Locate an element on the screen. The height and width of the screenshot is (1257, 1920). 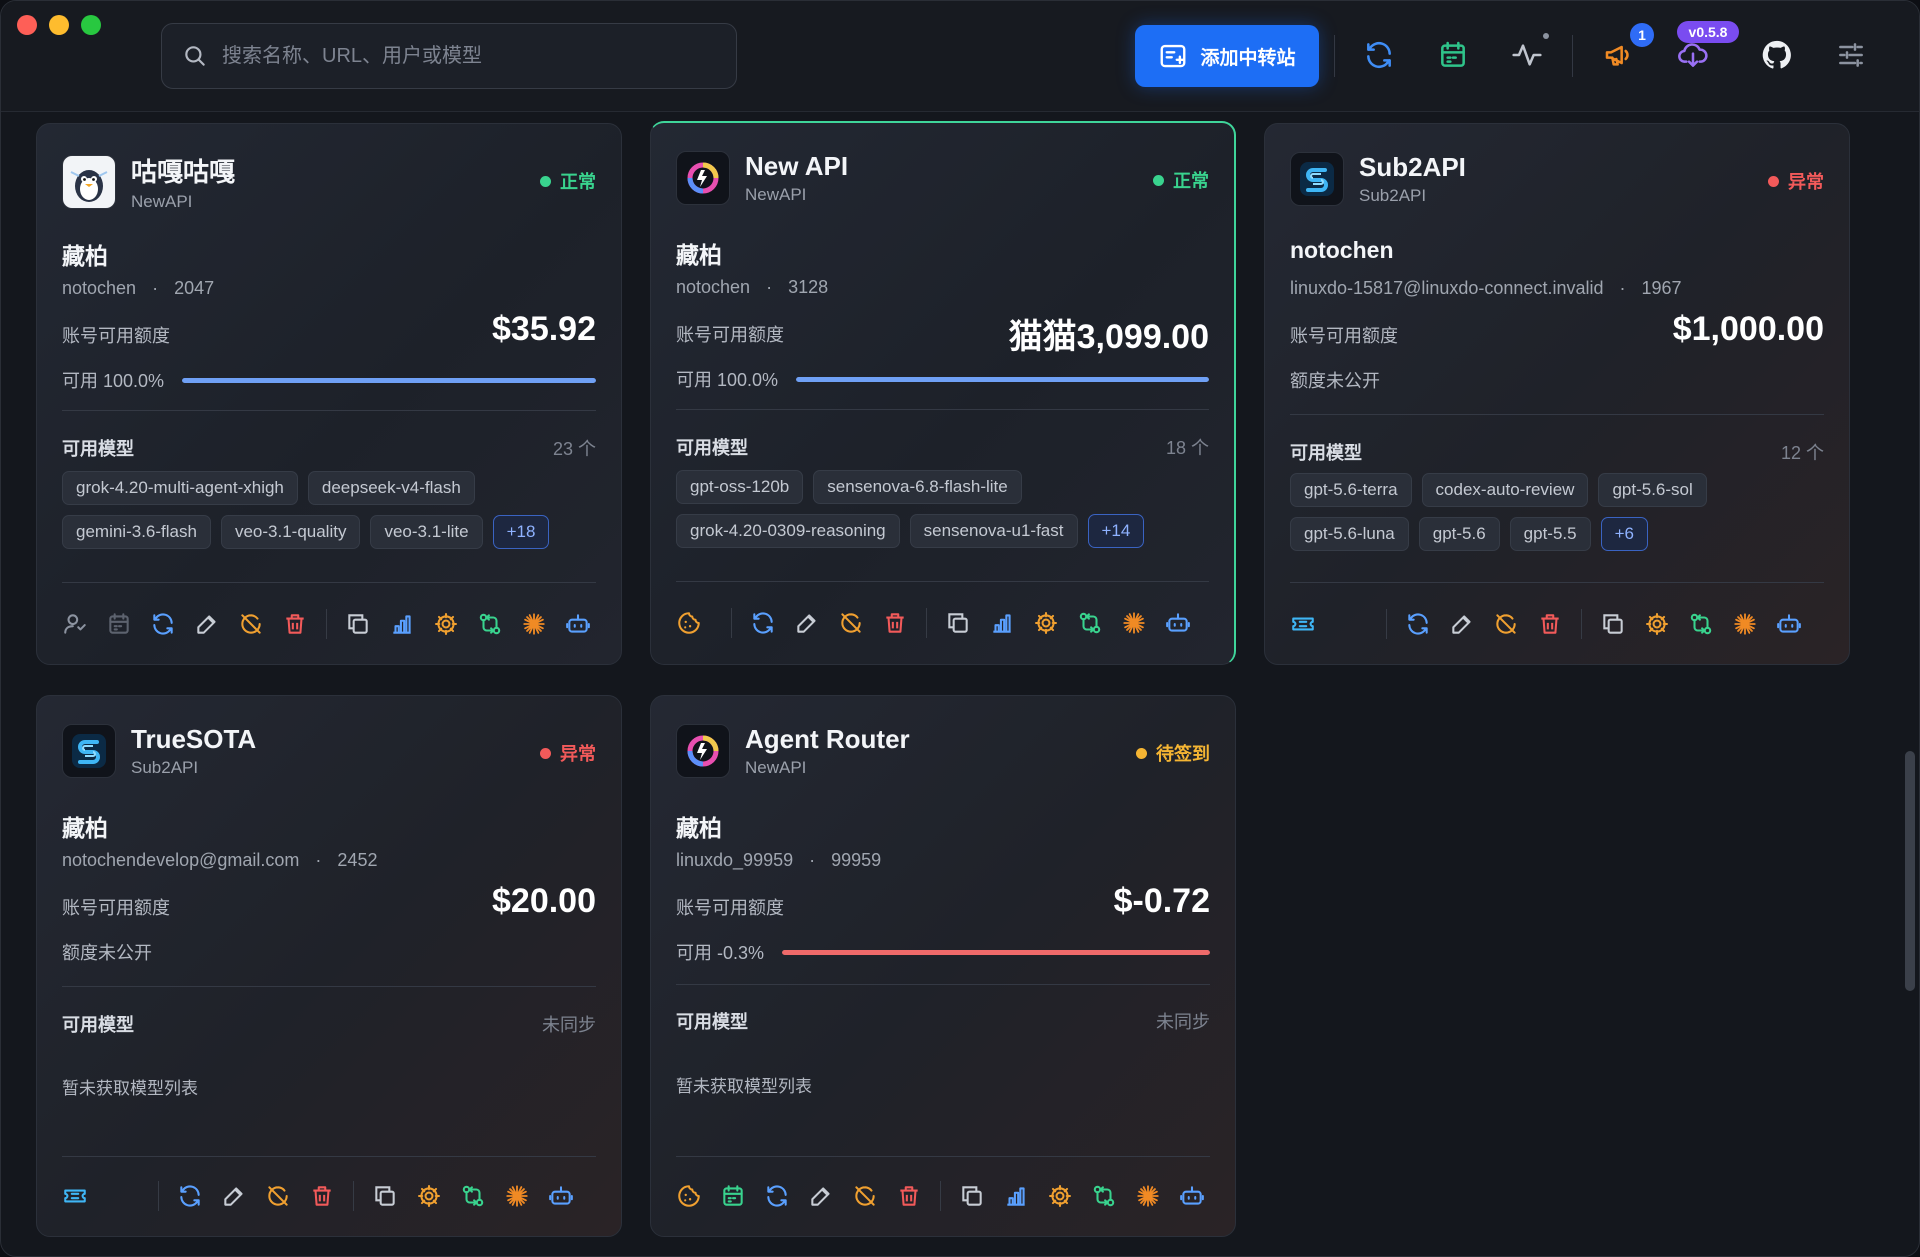
model-tag: veo-3.1-lite is located at coordinates (426, 532).